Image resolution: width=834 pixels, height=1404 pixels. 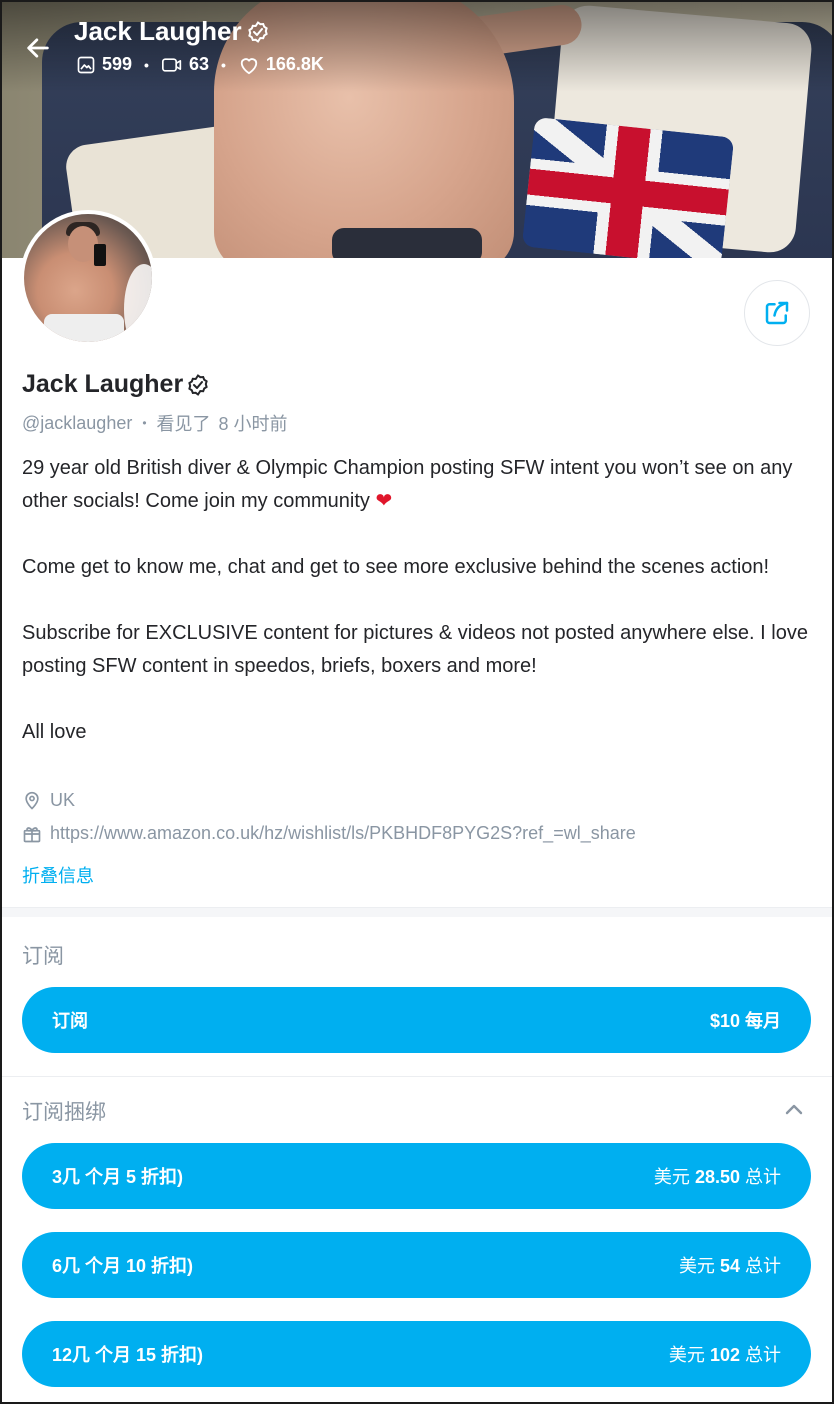 I want to click on chevron-up-icon, so click(x=794, y=1109).